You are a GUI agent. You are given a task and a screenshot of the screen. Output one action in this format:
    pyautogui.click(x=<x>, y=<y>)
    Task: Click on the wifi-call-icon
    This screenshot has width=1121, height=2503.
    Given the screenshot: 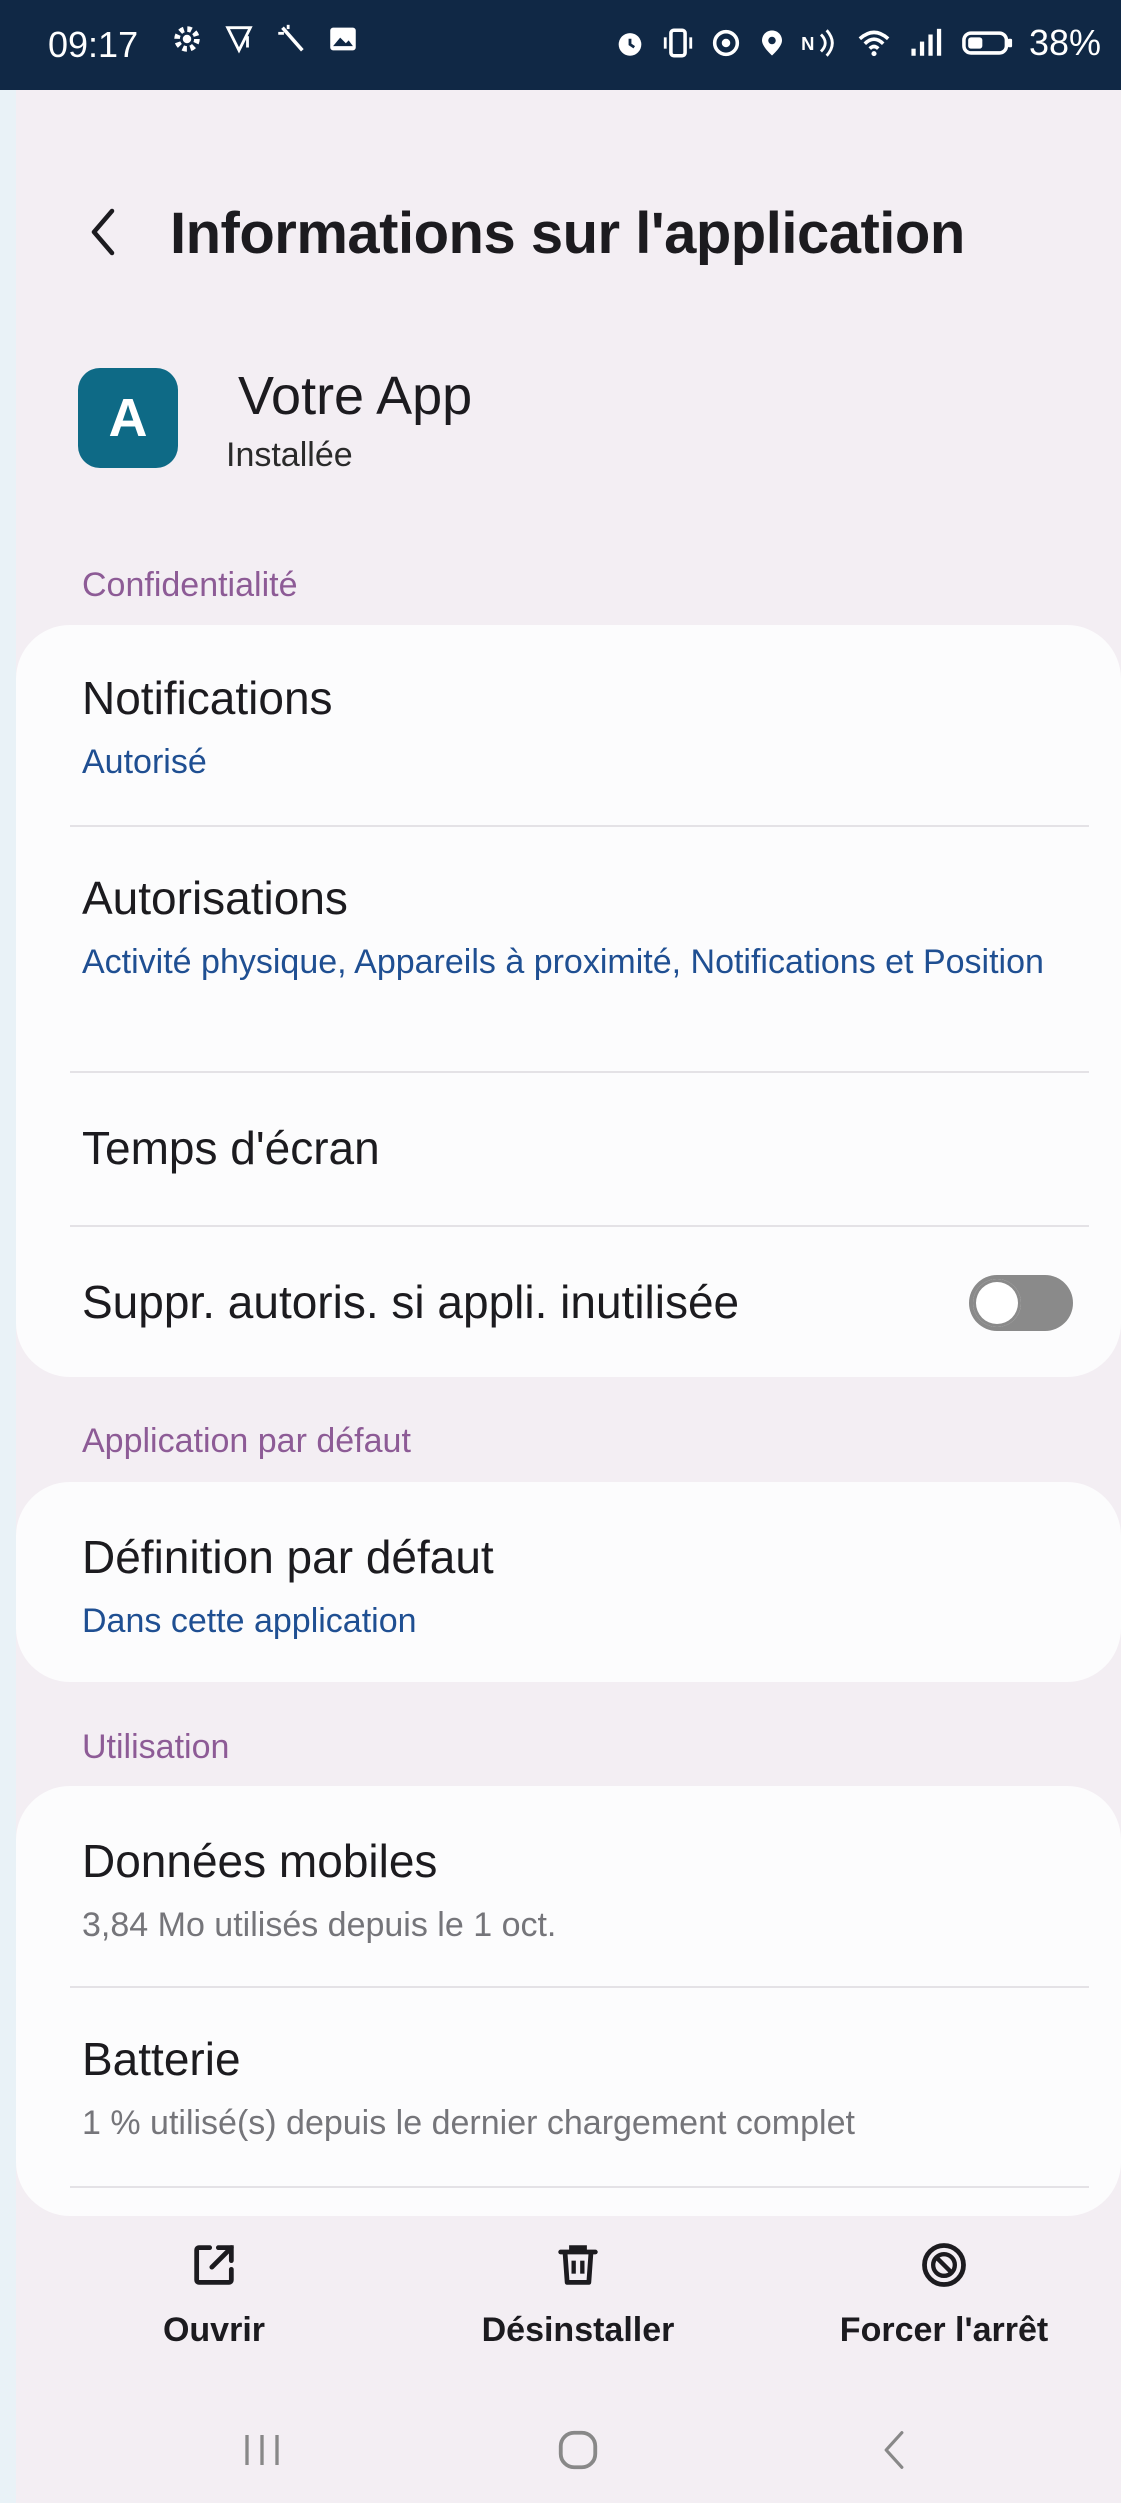 What is the action you would take?
    pyautogui.click(x=239, y=39)
    